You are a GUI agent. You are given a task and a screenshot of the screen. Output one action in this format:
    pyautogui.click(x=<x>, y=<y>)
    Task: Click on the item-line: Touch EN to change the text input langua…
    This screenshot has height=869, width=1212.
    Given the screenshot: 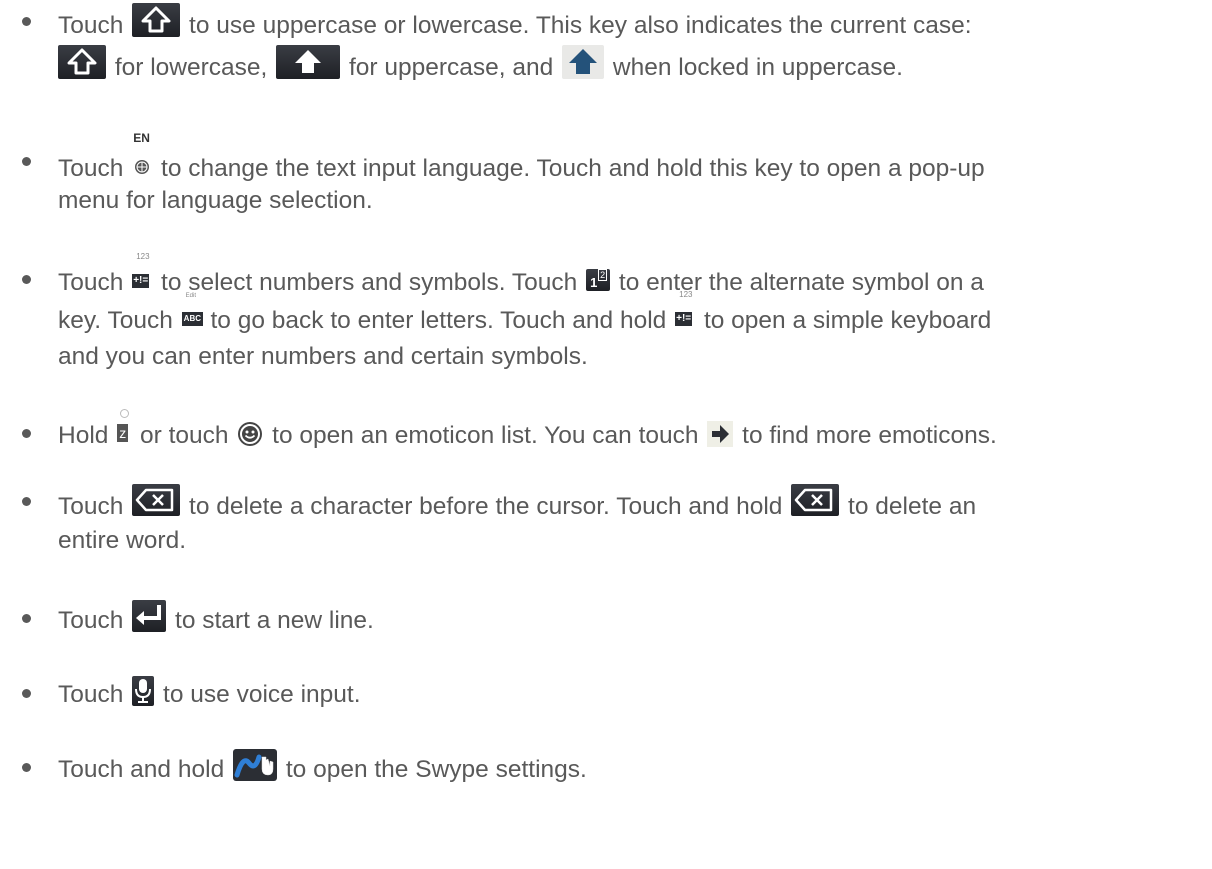 What is the action you would take?
    pyautogui.click(x=631, y=157)
    